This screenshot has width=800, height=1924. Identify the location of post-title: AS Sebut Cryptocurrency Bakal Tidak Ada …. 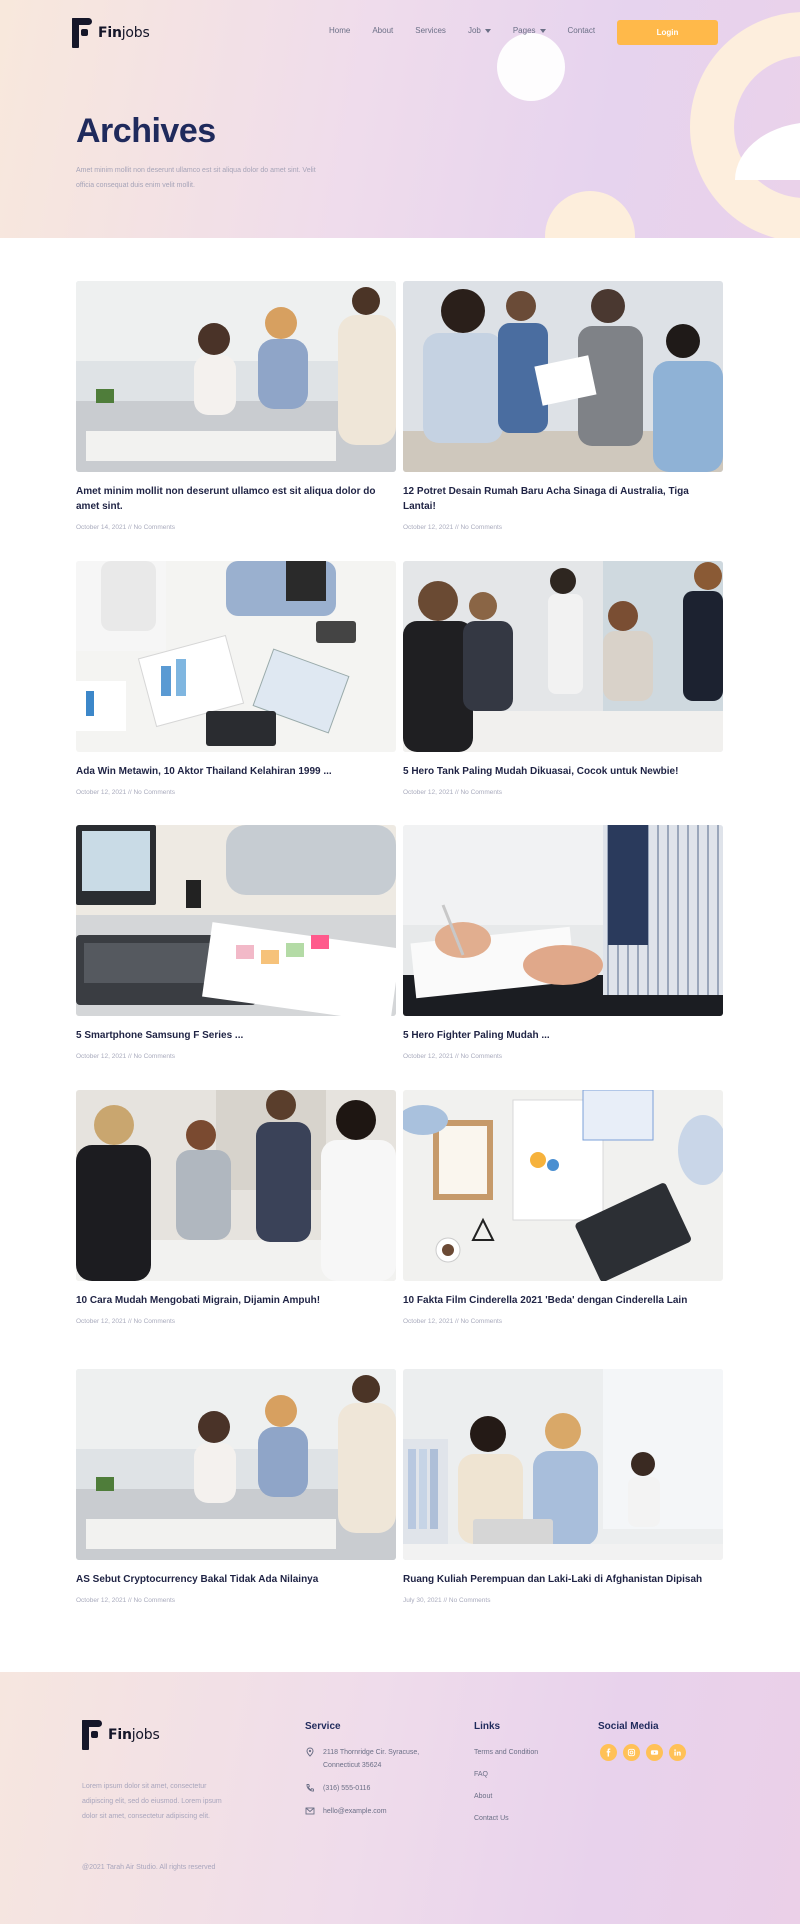
(236, 1579).